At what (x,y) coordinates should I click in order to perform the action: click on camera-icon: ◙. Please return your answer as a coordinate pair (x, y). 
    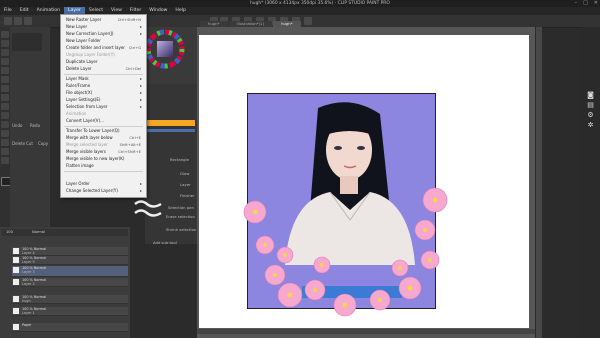
    Looking at the image, I should click on (590, 95).